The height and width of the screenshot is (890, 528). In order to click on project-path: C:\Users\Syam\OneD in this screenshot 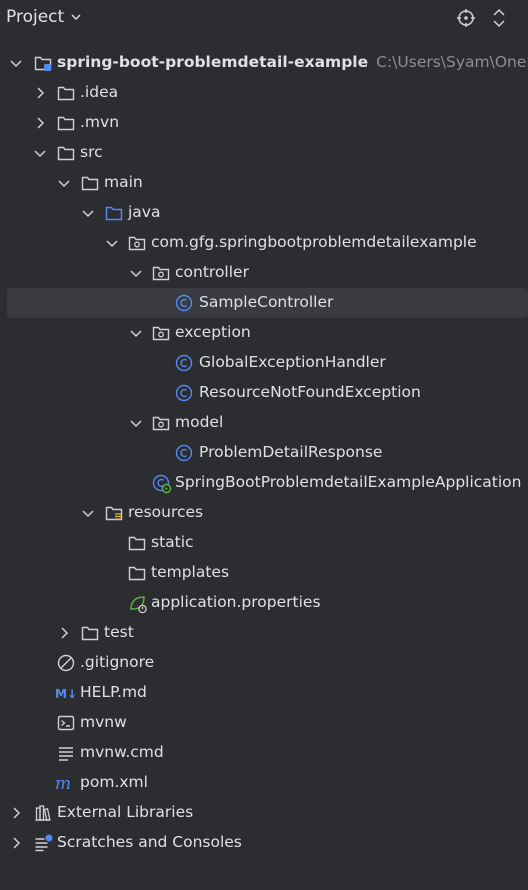, I will do `click(452, 62)`.